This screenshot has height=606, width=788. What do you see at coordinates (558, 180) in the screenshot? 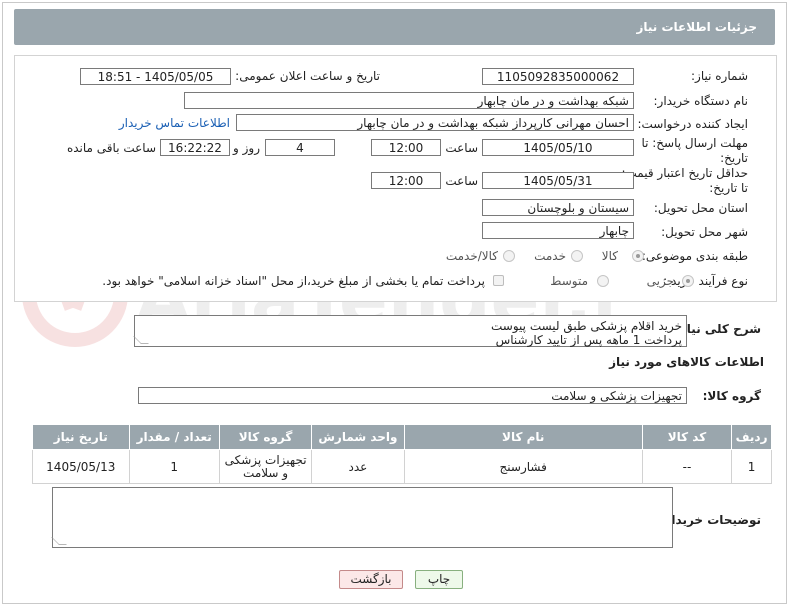
I see `price-validity-date: 1405/05/31` at bounding box center [558, 180].